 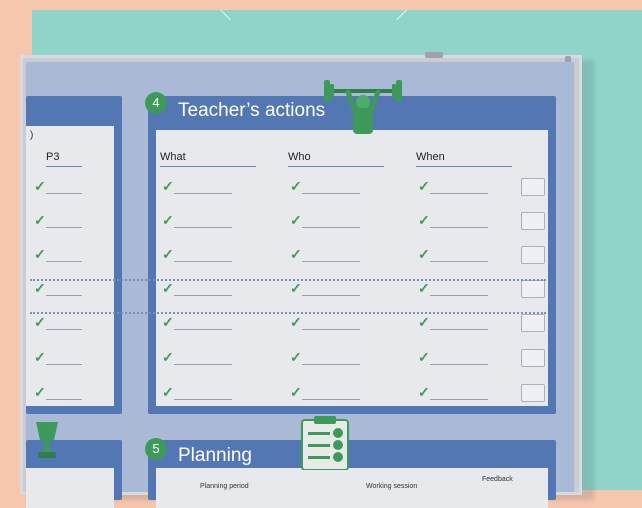 What do you see at coordinates (32, 135) in the screenshot?
I see `left-panel-cut-text: )` at bounding box center [32, 135].